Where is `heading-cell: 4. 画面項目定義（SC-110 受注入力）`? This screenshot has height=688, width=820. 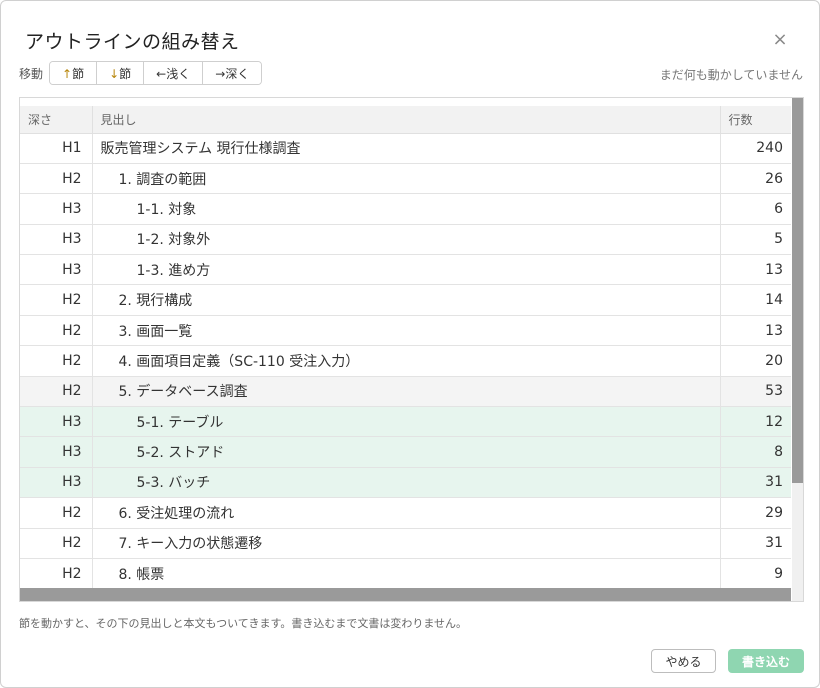 heading-cell: 4. 画面項目定義（SC-110 受注入力） is located at coordinates (406, 361).